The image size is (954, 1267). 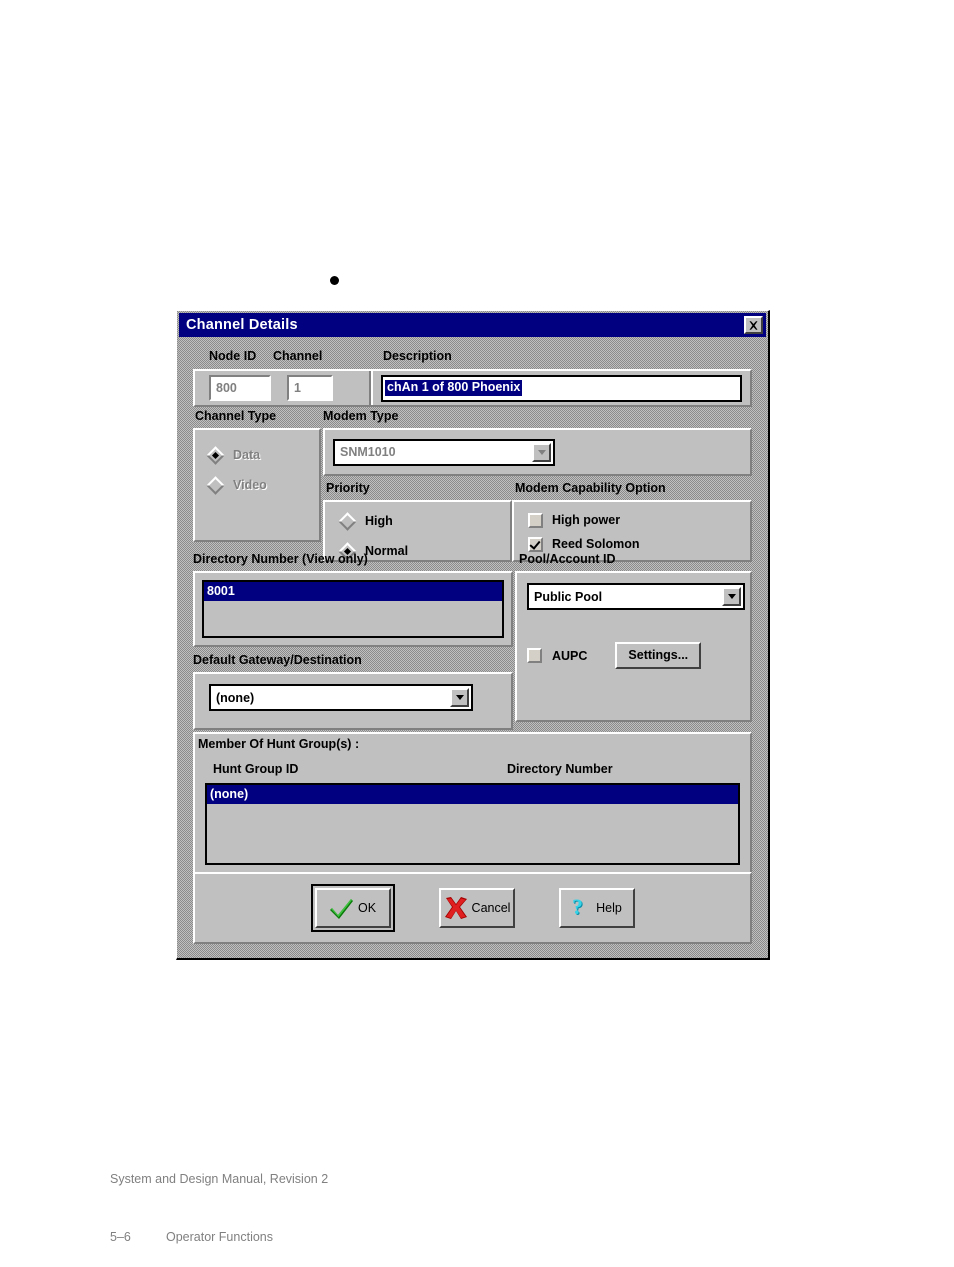 What do you see at coordinates (590, 488) in the screenshot?
I see `modem-capability-label: Modem Capability Option` at bounding box center [590, 488].